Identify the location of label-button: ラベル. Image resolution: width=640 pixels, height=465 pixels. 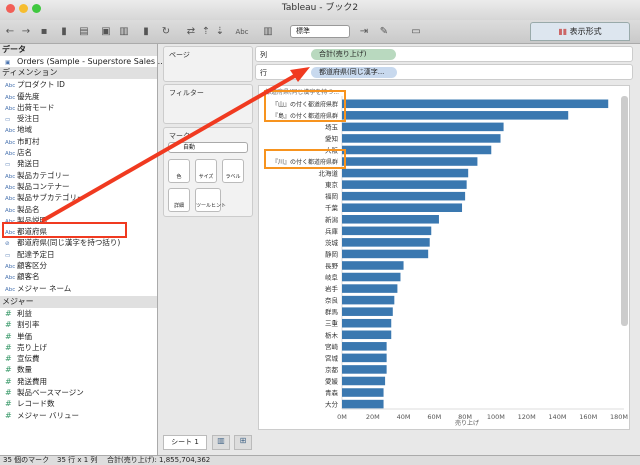
(233, 171).